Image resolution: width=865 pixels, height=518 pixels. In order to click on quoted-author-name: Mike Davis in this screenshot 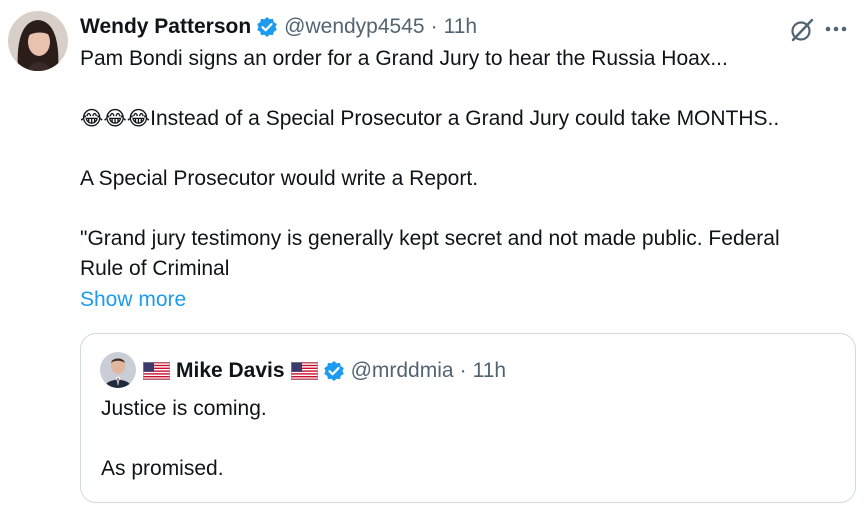, I will do `click(230, 371)`.